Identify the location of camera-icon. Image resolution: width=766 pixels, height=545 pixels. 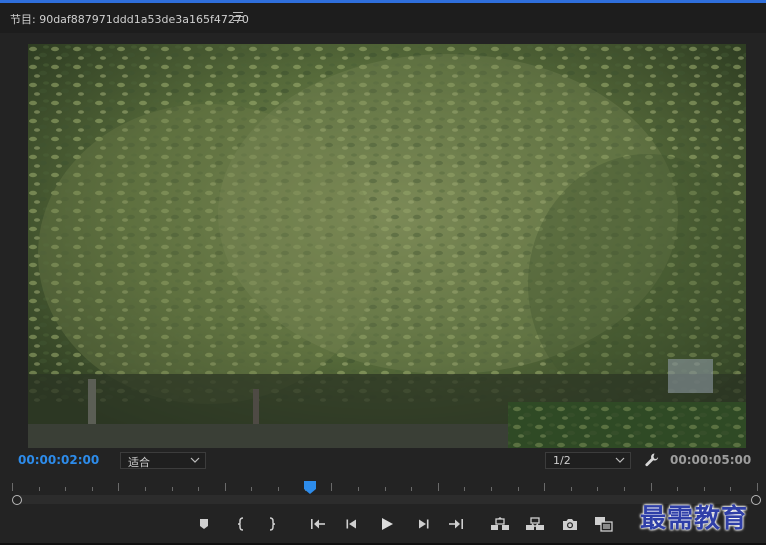
(570, 524).